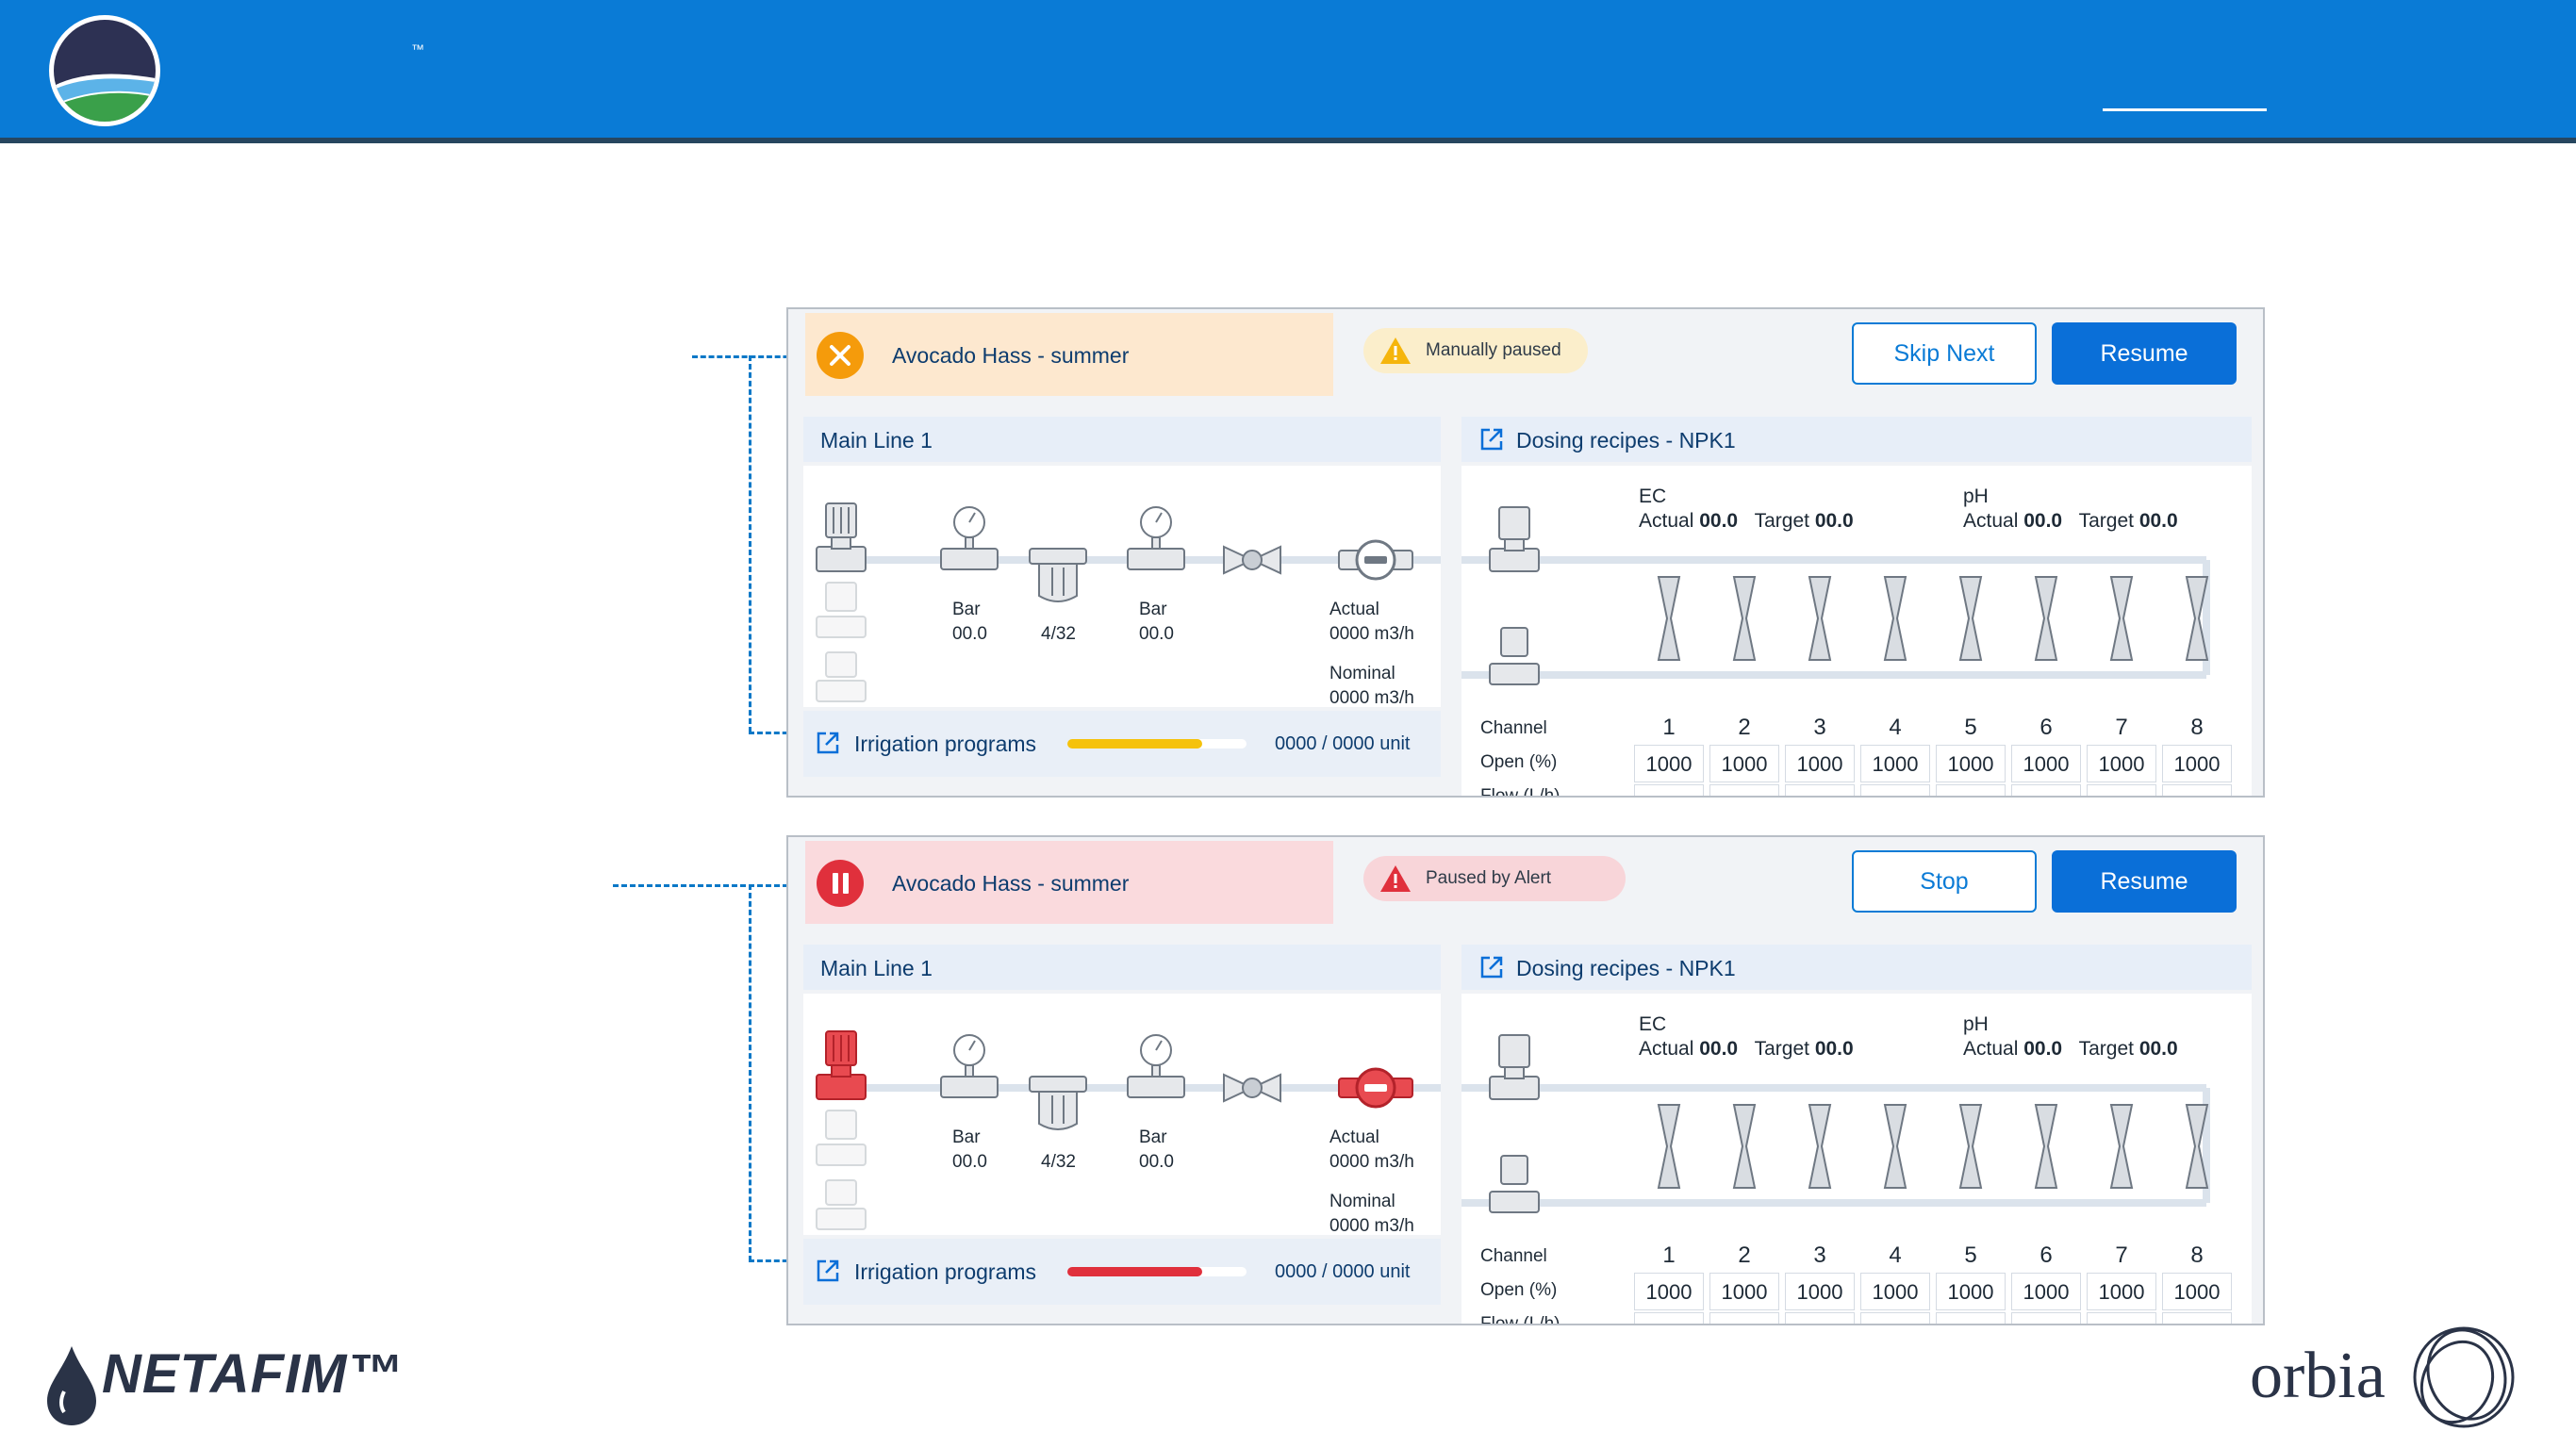  I want to click on header-bar, so click(1288, 69).